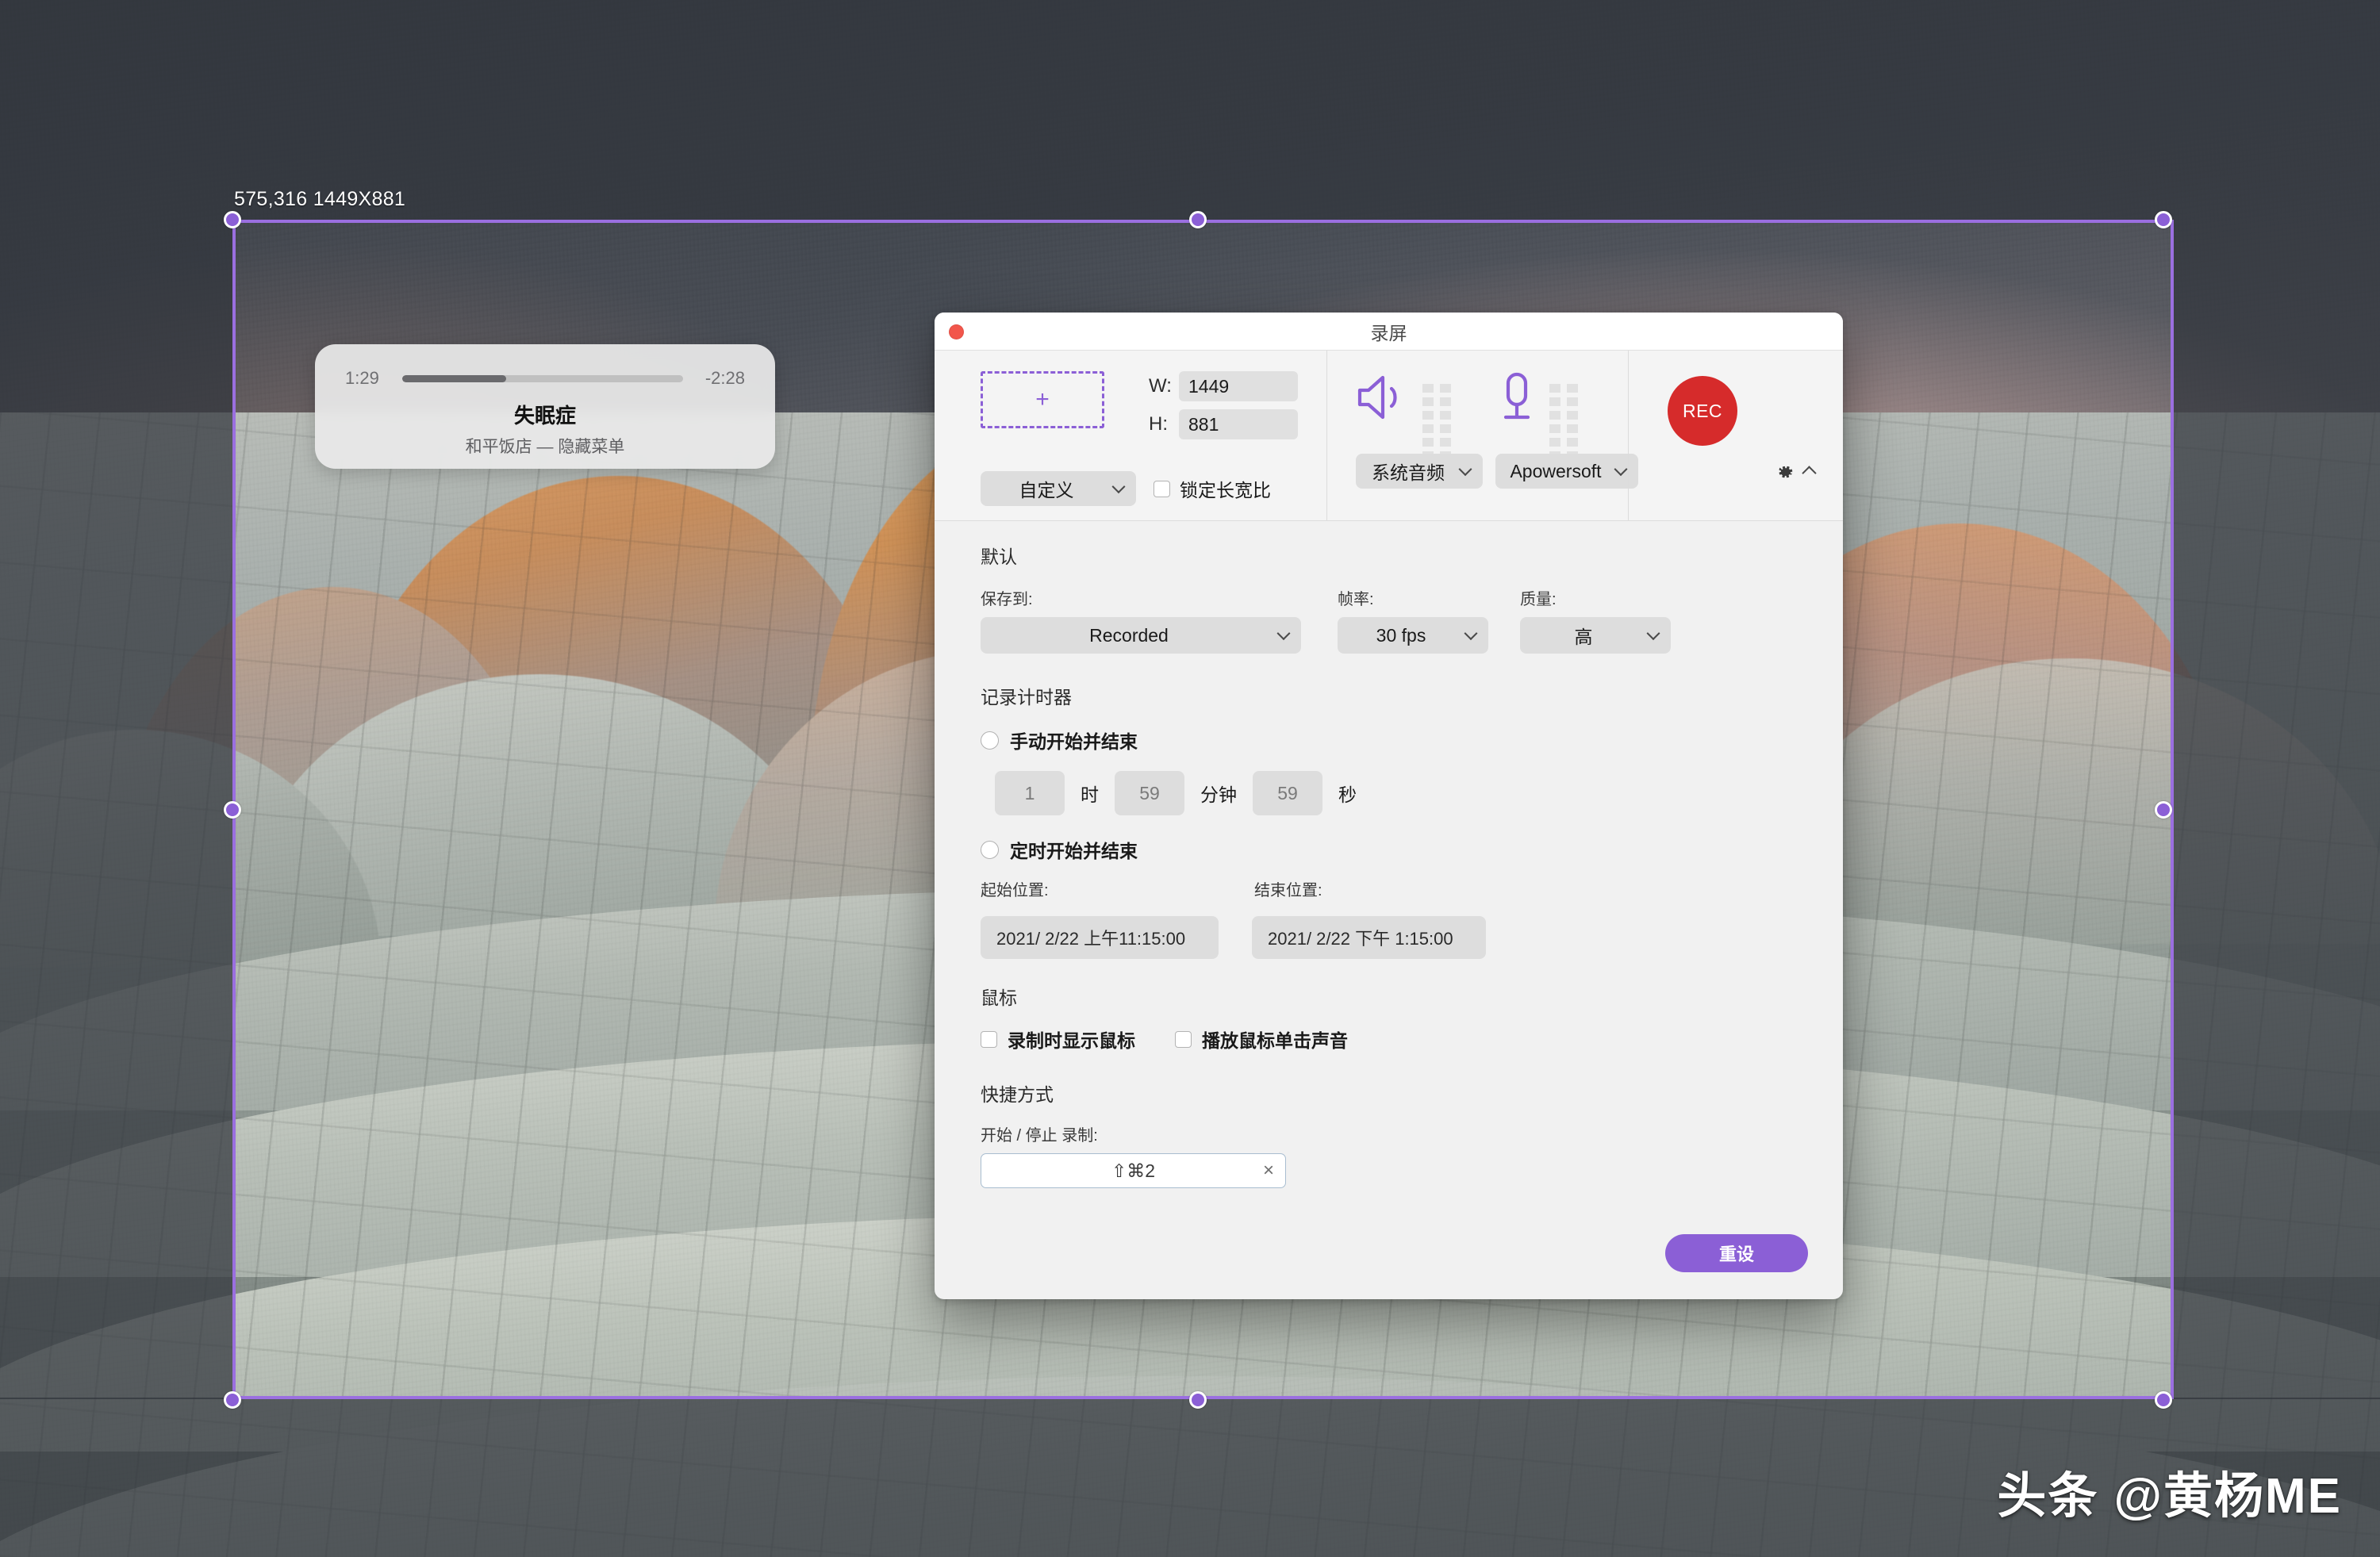  What do you see at coordinates (1702, 411) in the screenshot?
I see `record-button: REC` at bounding box center [1702, 411].